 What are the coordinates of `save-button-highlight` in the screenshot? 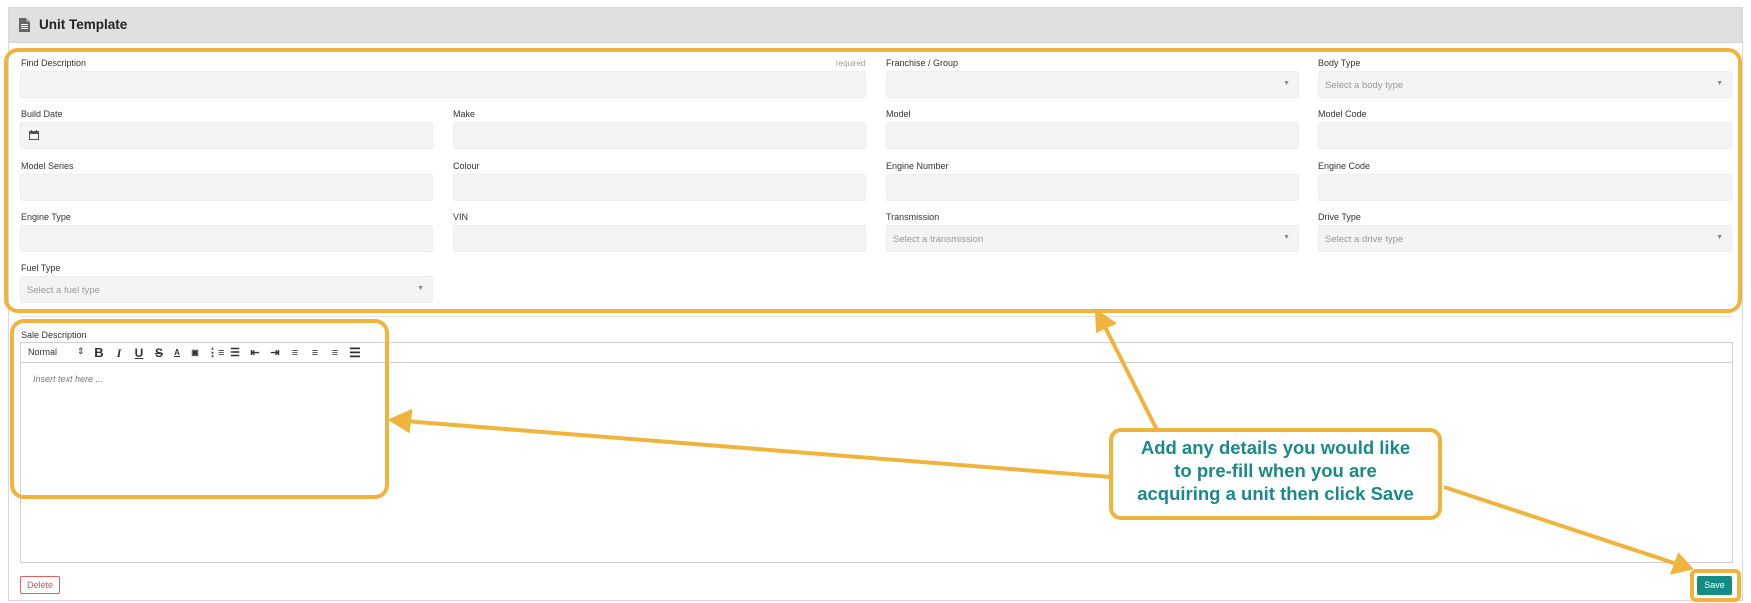 It's located at (1715, 585).